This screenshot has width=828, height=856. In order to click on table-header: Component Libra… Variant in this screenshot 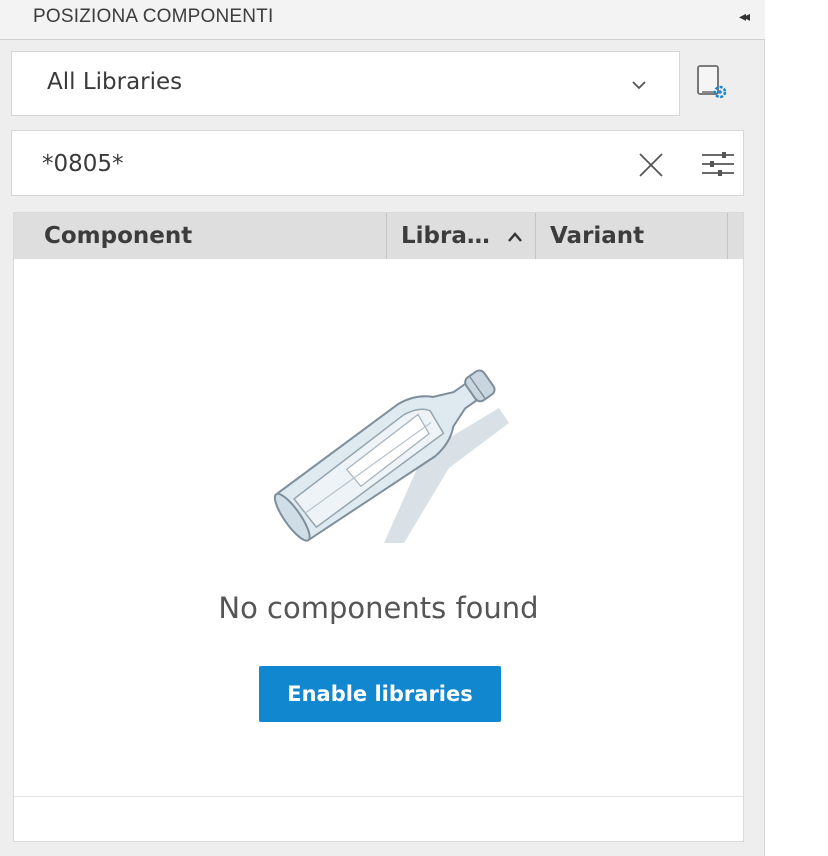, I will do `click(378, 236)`.